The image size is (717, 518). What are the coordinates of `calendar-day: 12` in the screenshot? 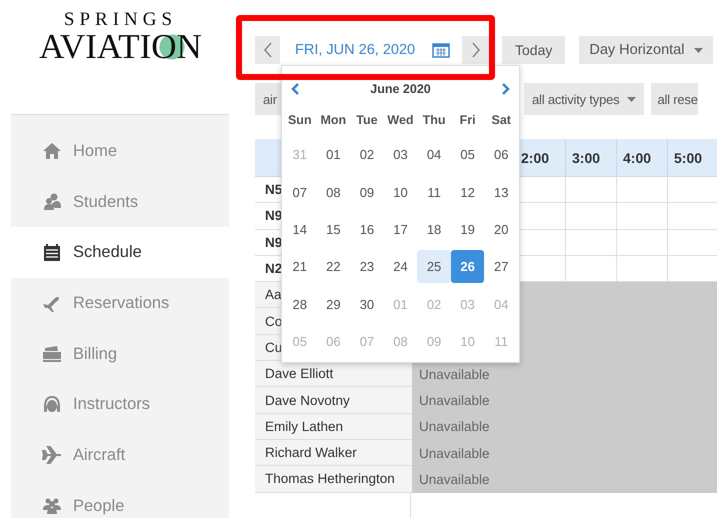 It's located at (467, 192).